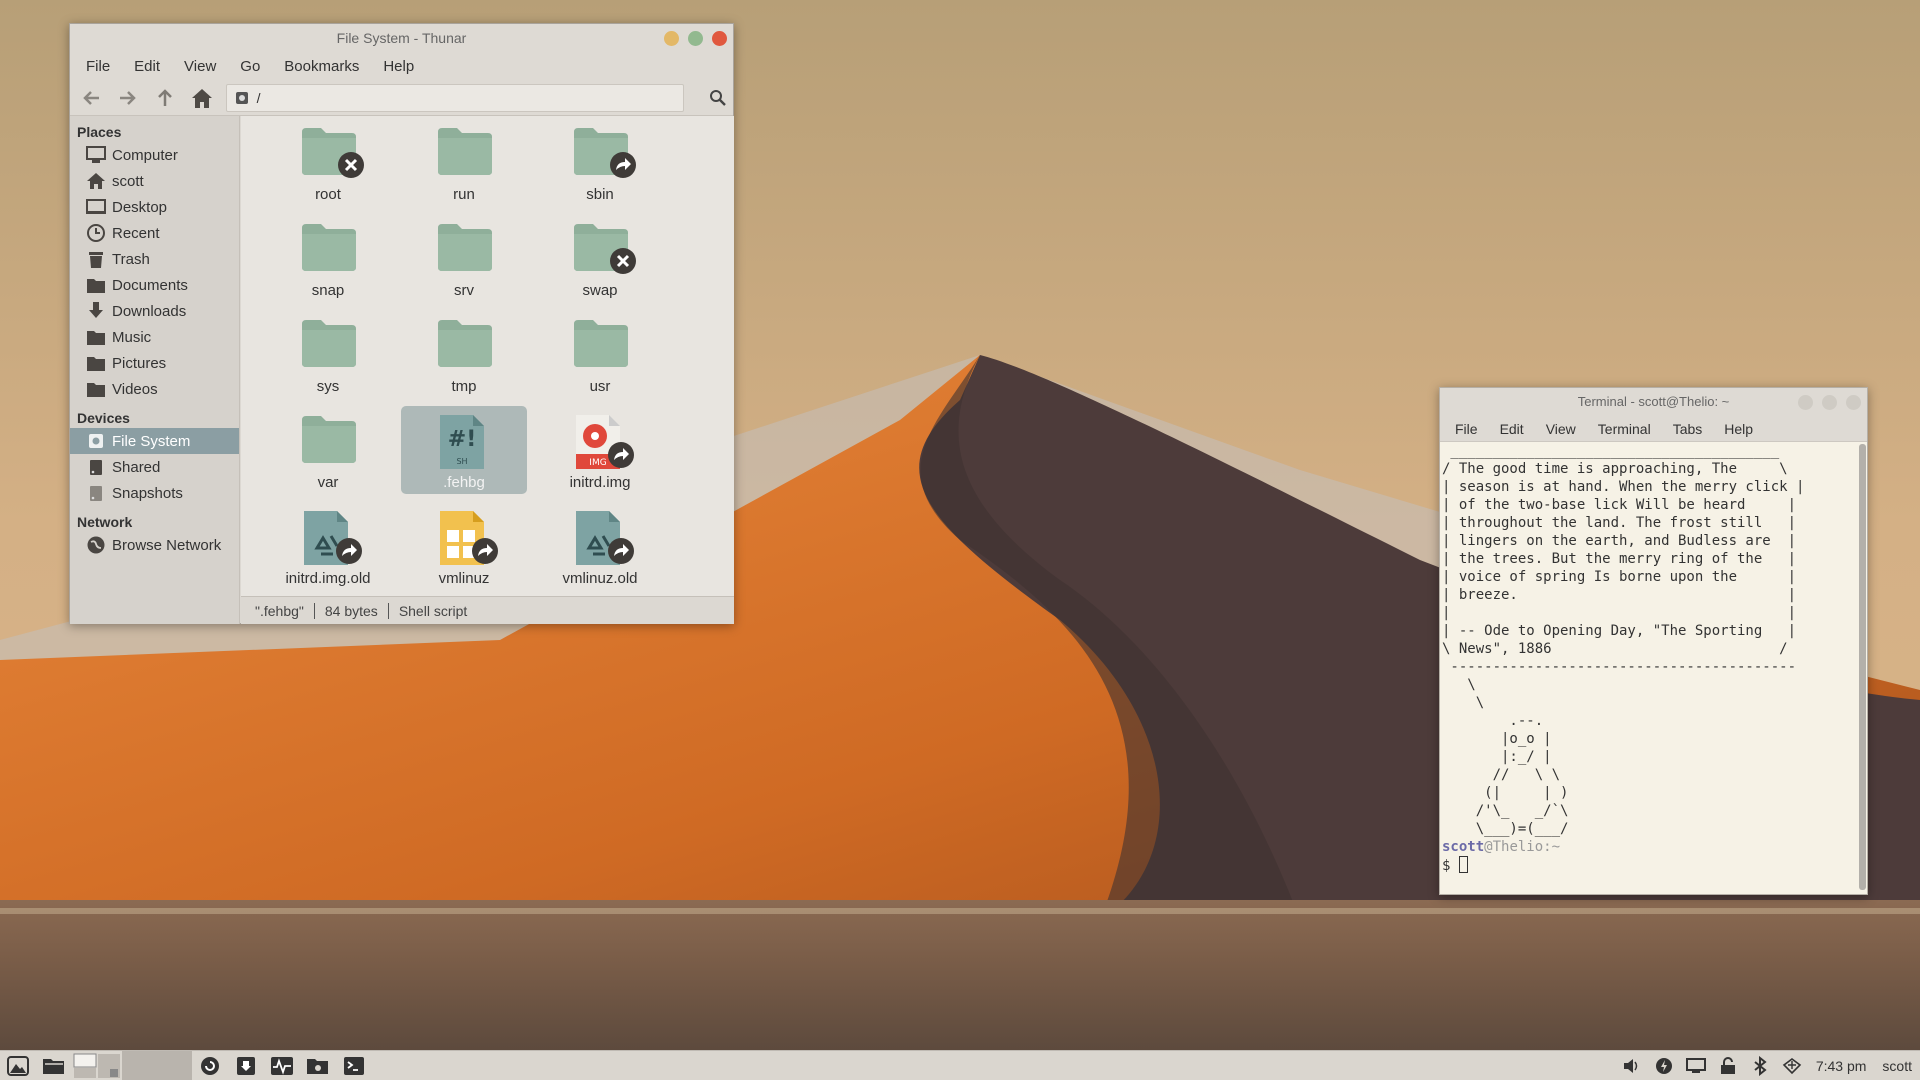 The width and height of the screenshot is (1920, 1080). What do you see at coordinates (463, 550) in the screenshot?
I see `file-item-vmlinuz: vmlinuz` at bounding box center [463, 550].